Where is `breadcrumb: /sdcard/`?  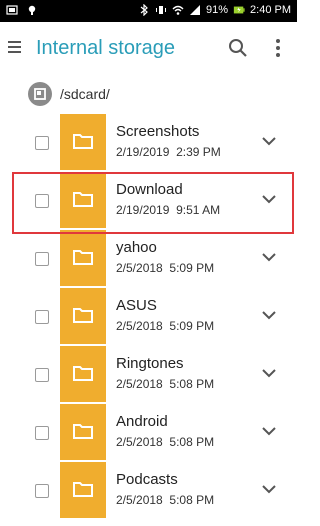 breadcrumb: /sdcard/ is located at coordinates (148, 94).